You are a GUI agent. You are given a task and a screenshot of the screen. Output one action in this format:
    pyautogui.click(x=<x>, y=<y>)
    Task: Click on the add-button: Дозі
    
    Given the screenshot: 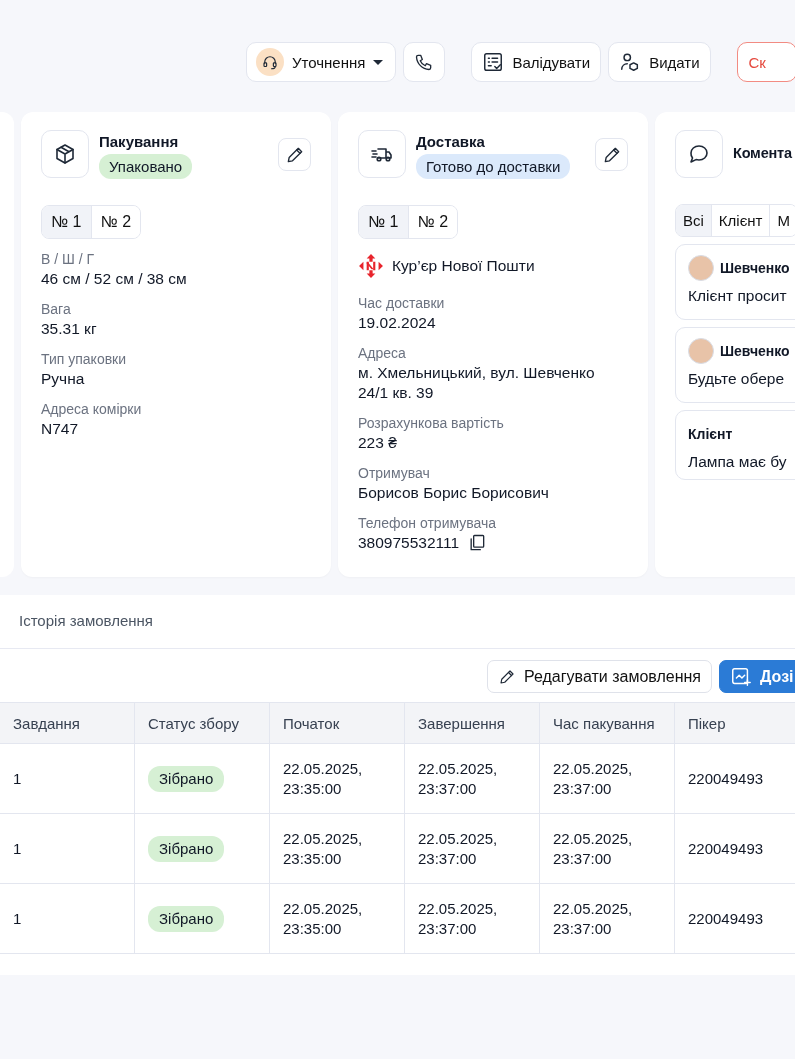 What is the action you would take?
    pyautogui.click(x=757, y=676)
    